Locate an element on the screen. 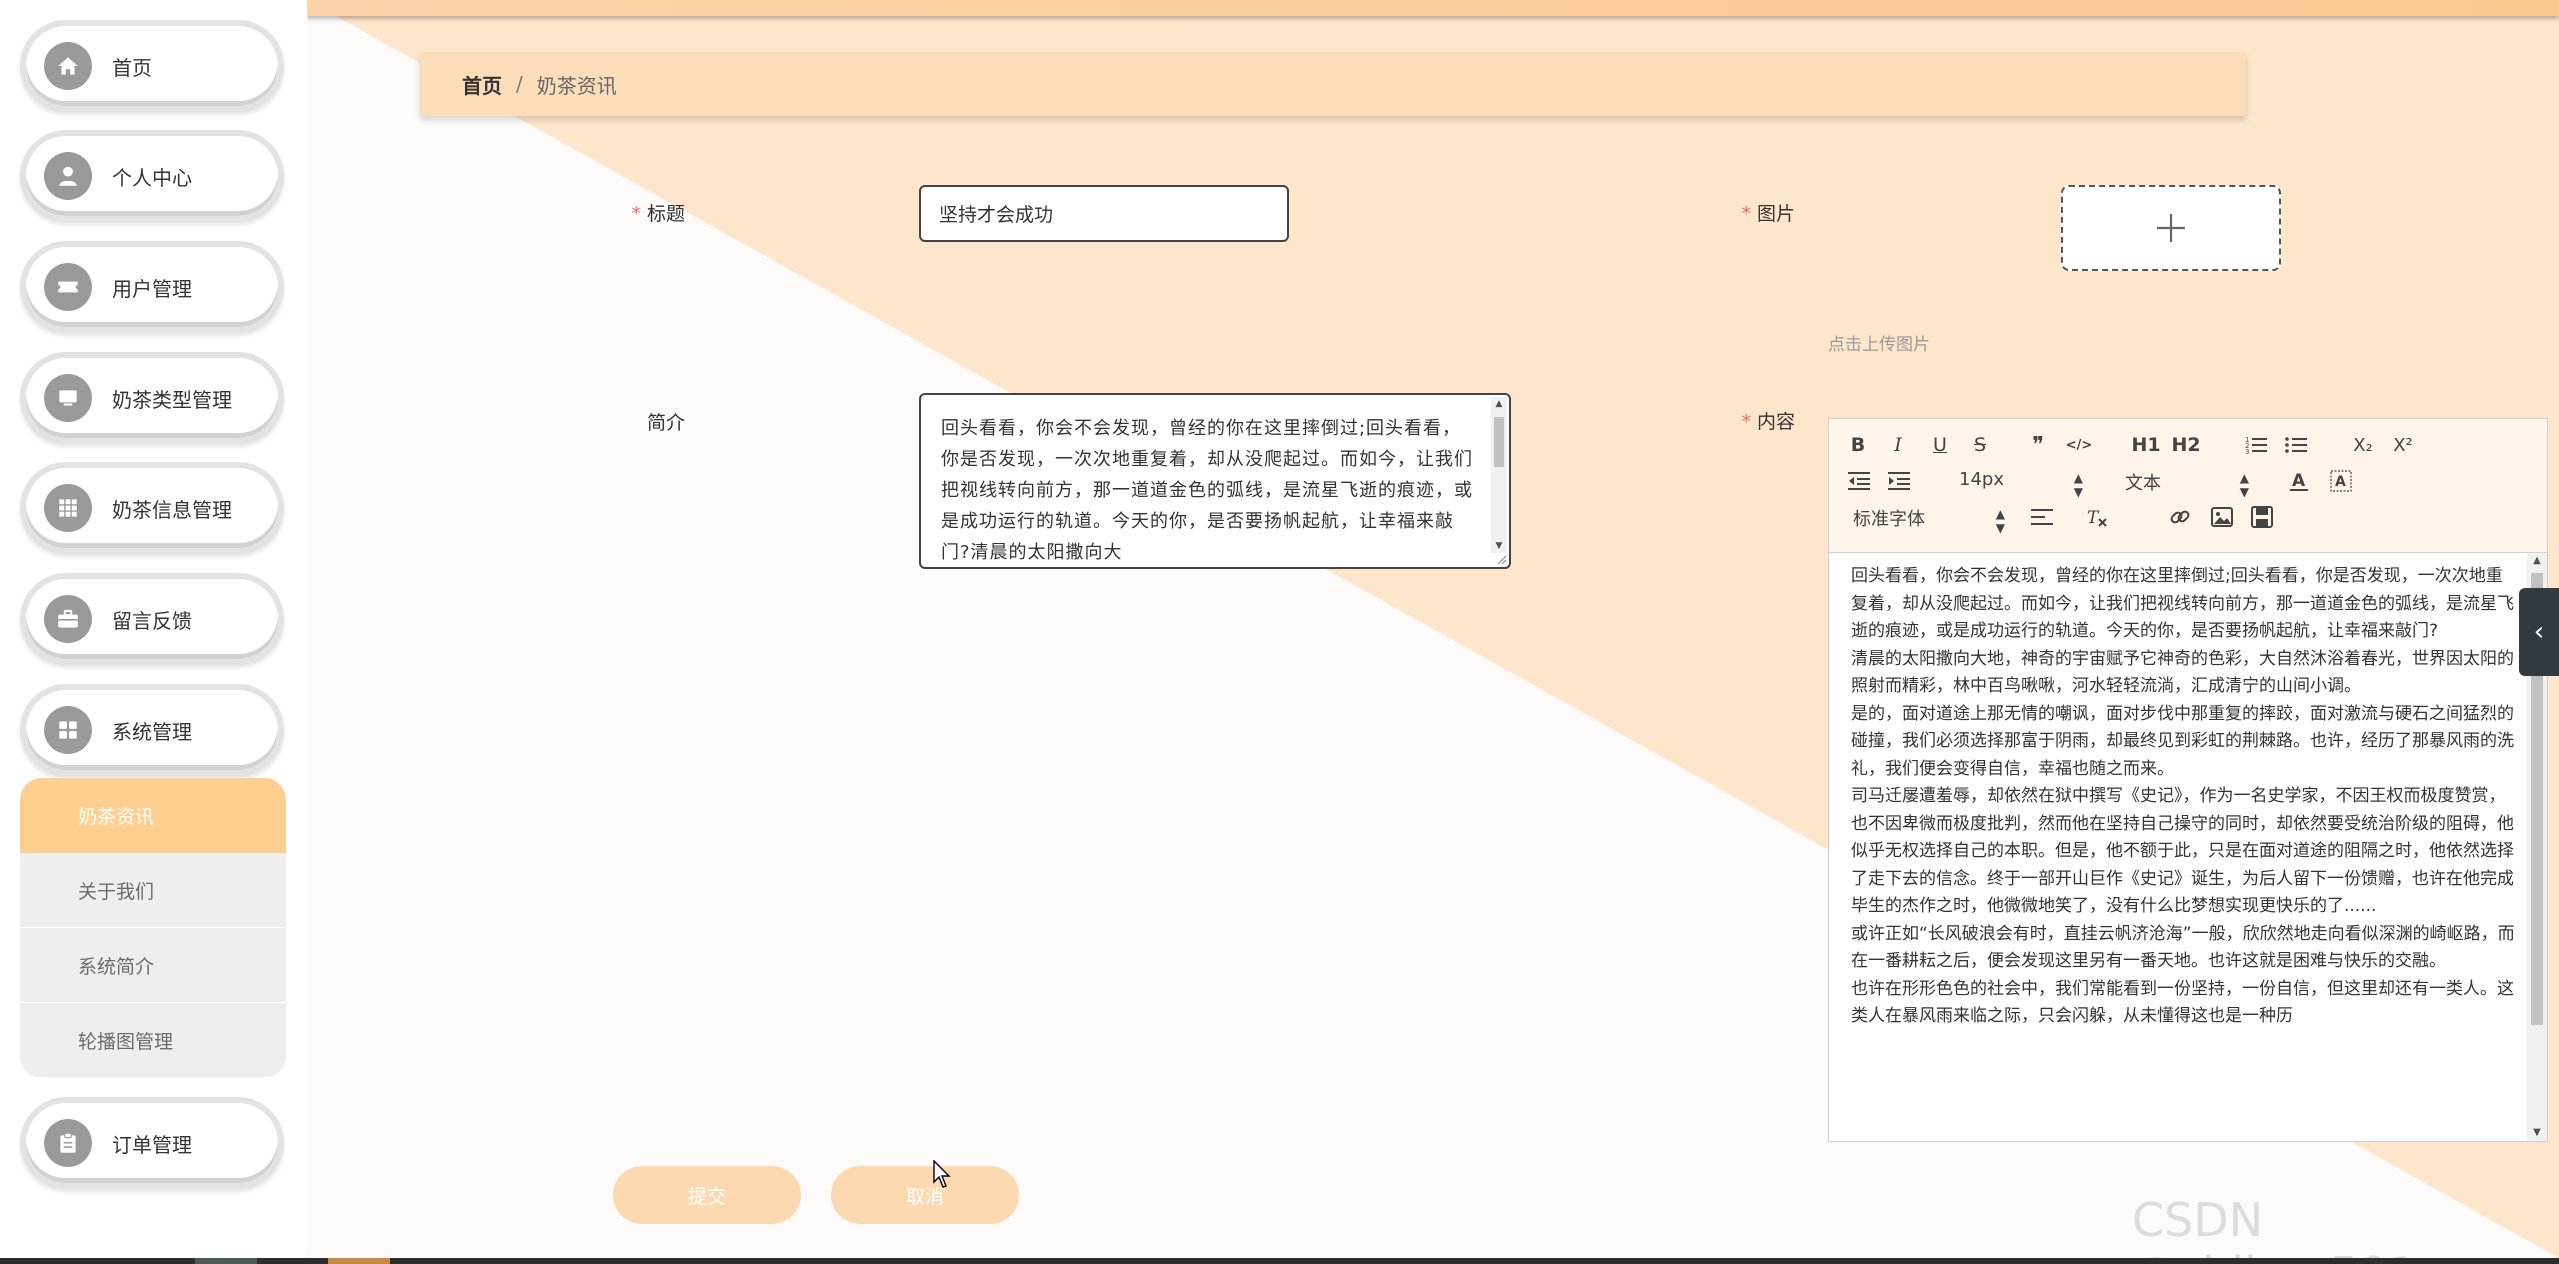 The image size is (2559, 1264). heading2-button: H2 is located at coordinates (2186, 445).